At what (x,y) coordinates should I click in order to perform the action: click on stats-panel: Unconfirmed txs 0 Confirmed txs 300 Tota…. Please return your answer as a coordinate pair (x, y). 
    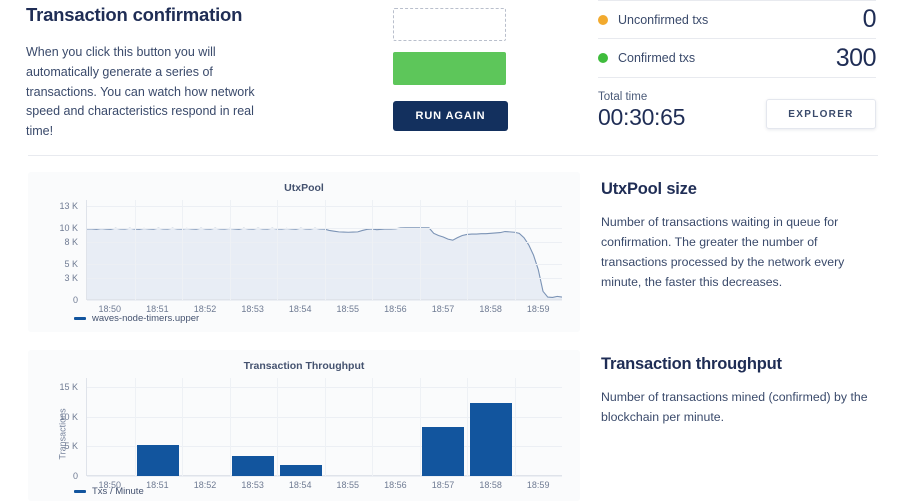
    Looking at the image, I should click on (737, 65).